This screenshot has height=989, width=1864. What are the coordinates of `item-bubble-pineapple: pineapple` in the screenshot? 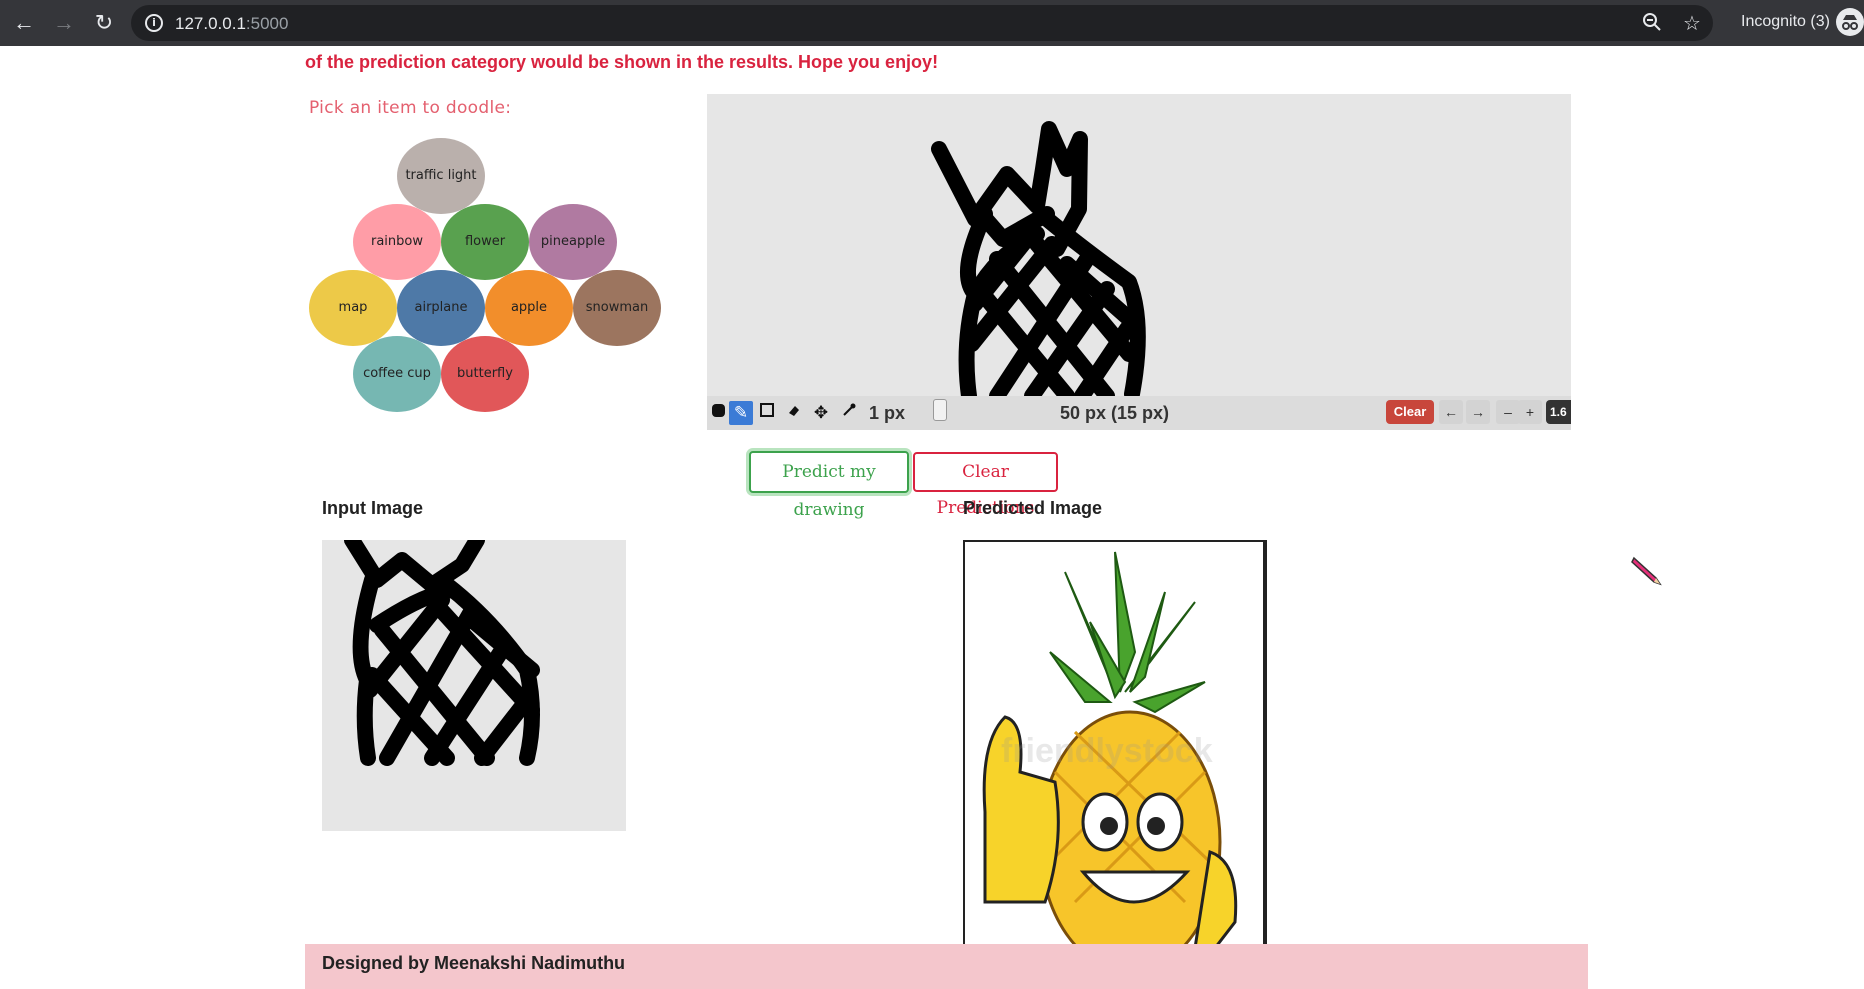 It's located at (573, 242).